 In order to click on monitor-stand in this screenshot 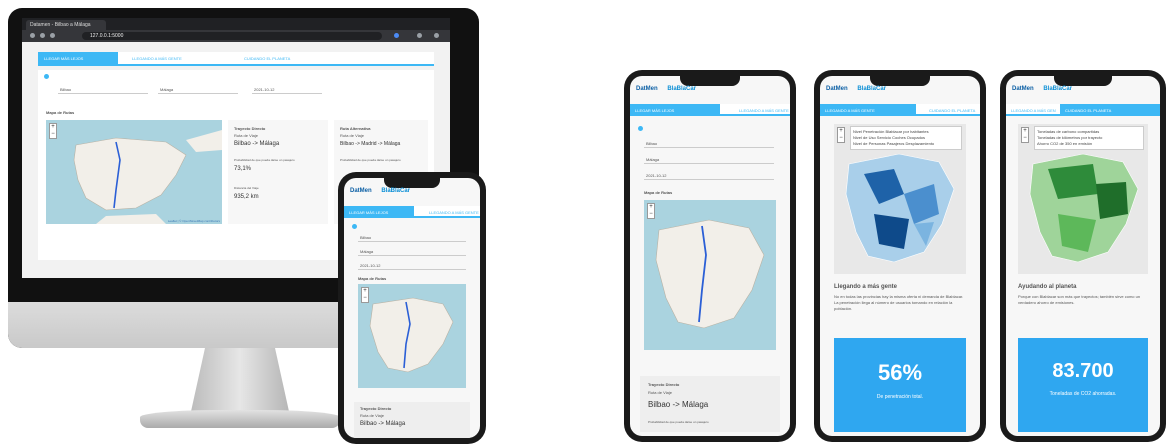, I will do `click(240, 382)`.